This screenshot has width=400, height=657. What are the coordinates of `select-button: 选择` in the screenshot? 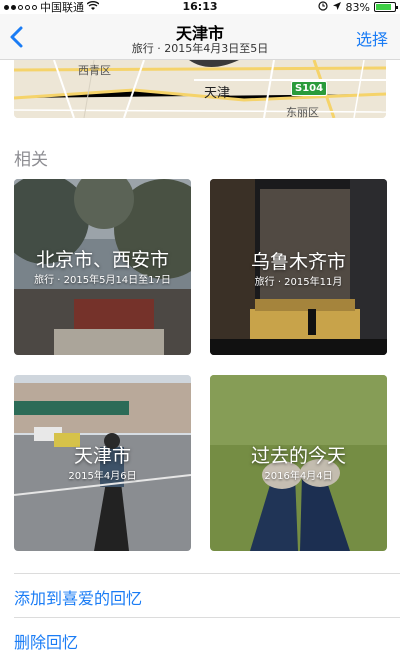 It's located at (372, 38).